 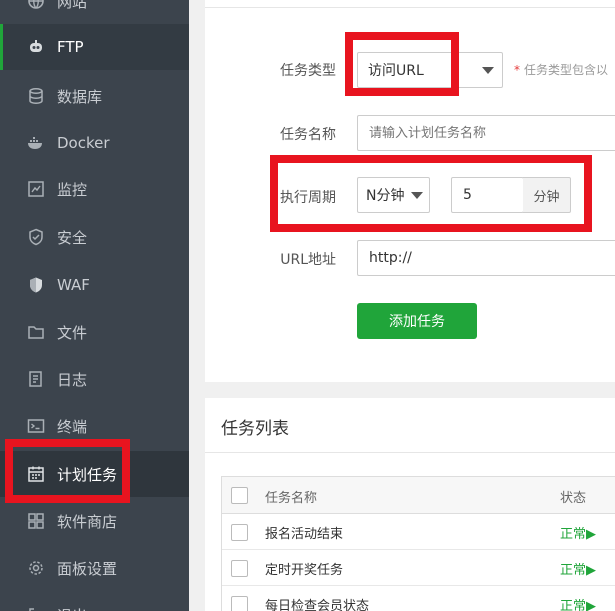 What do you see at coordinates (239, 495) in the screenshot?
I see `select-all-checkbox` at bounding box center [239, 495].